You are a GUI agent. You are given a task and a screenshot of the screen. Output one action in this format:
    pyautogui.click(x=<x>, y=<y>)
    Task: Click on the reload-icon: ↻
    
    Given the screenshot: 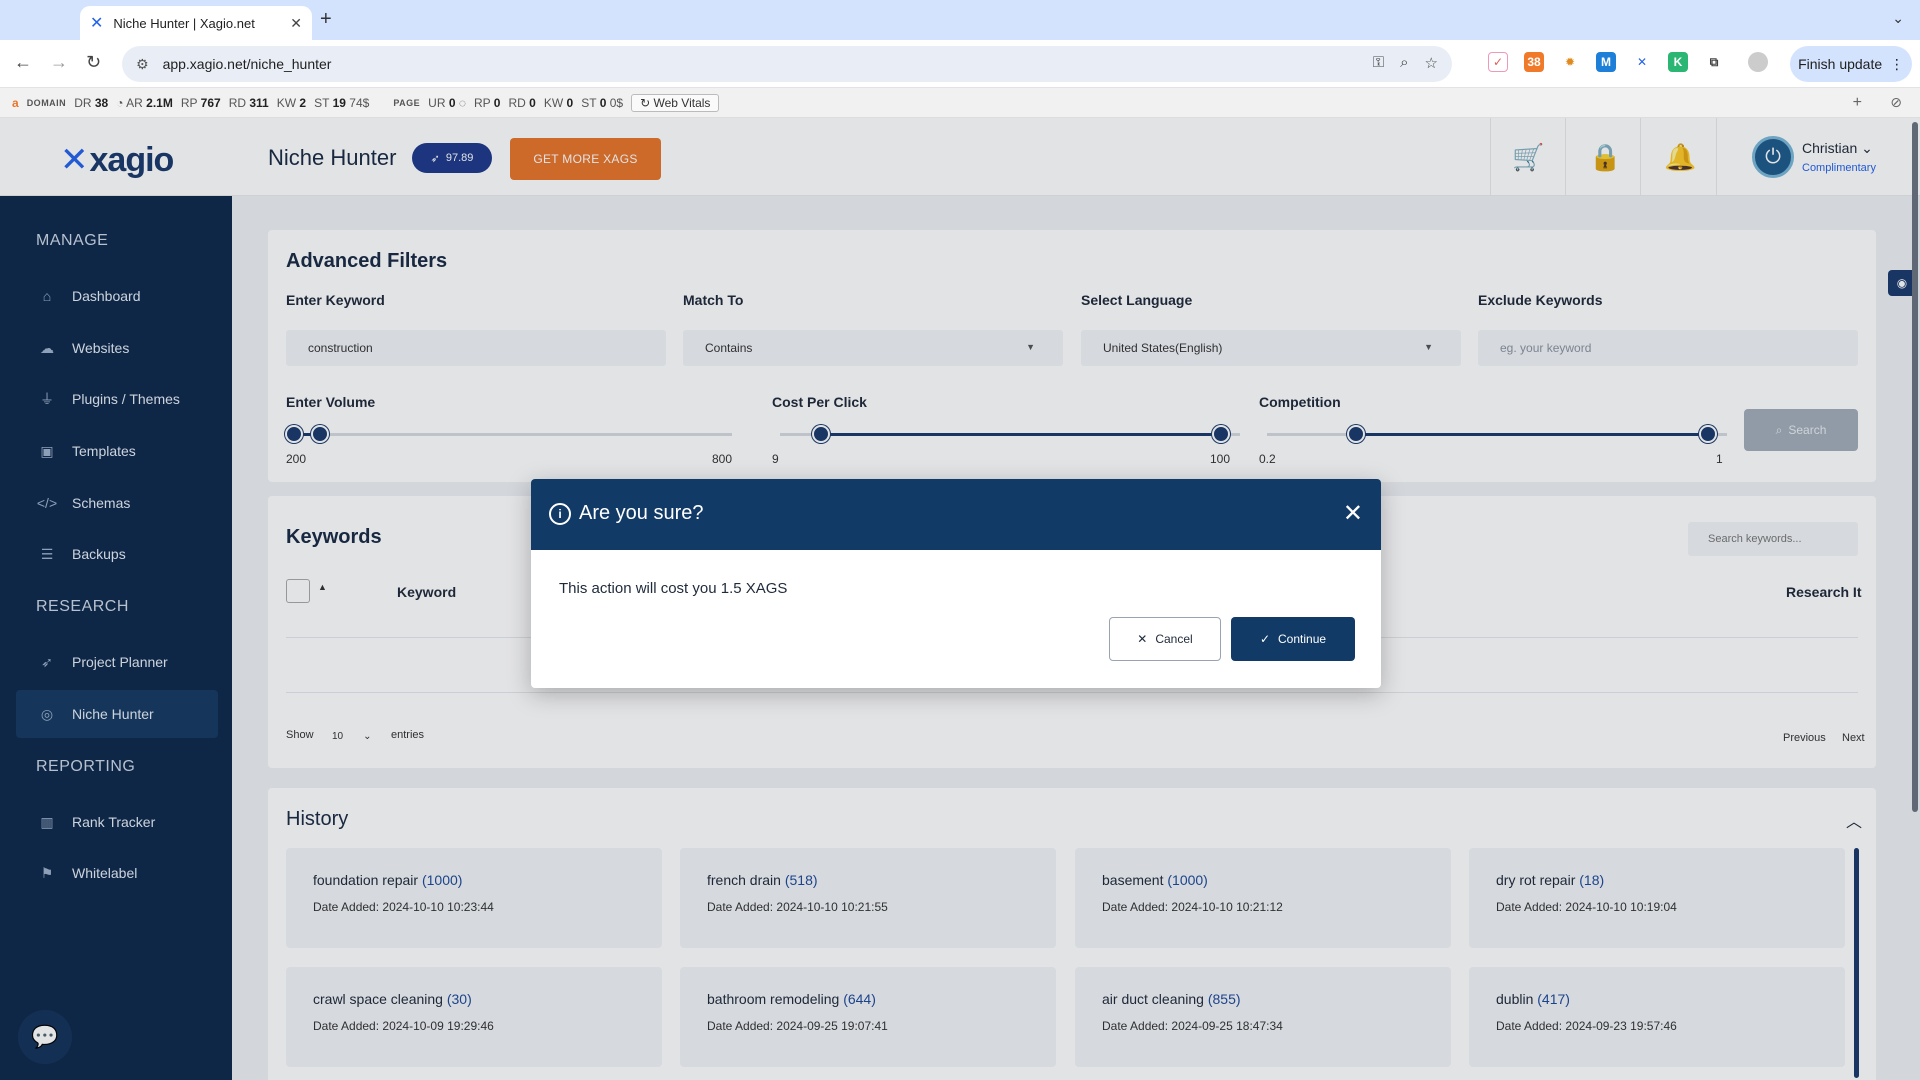 What is the action you would take?
    pyautogui.click(x=93, y=62)
    